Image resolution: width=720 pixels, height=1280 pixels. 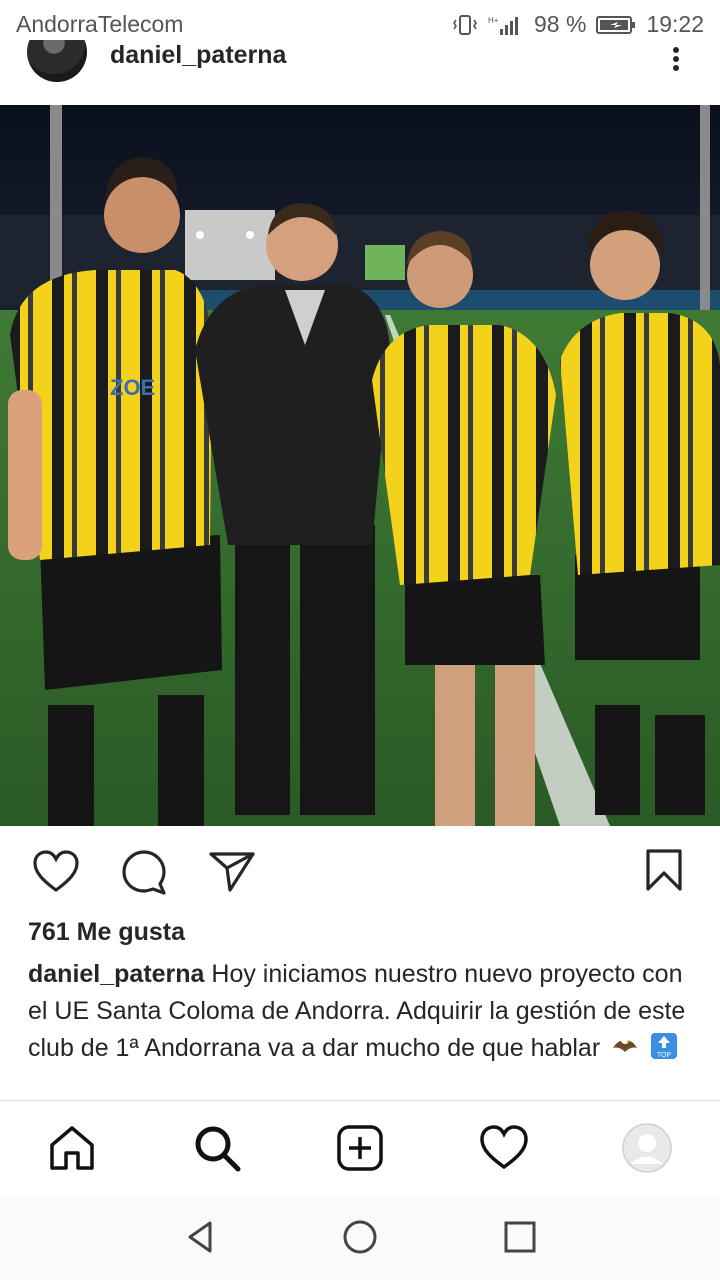 I want to click on carrier-name: AndorraTelecom, so click(x=100, y=24).